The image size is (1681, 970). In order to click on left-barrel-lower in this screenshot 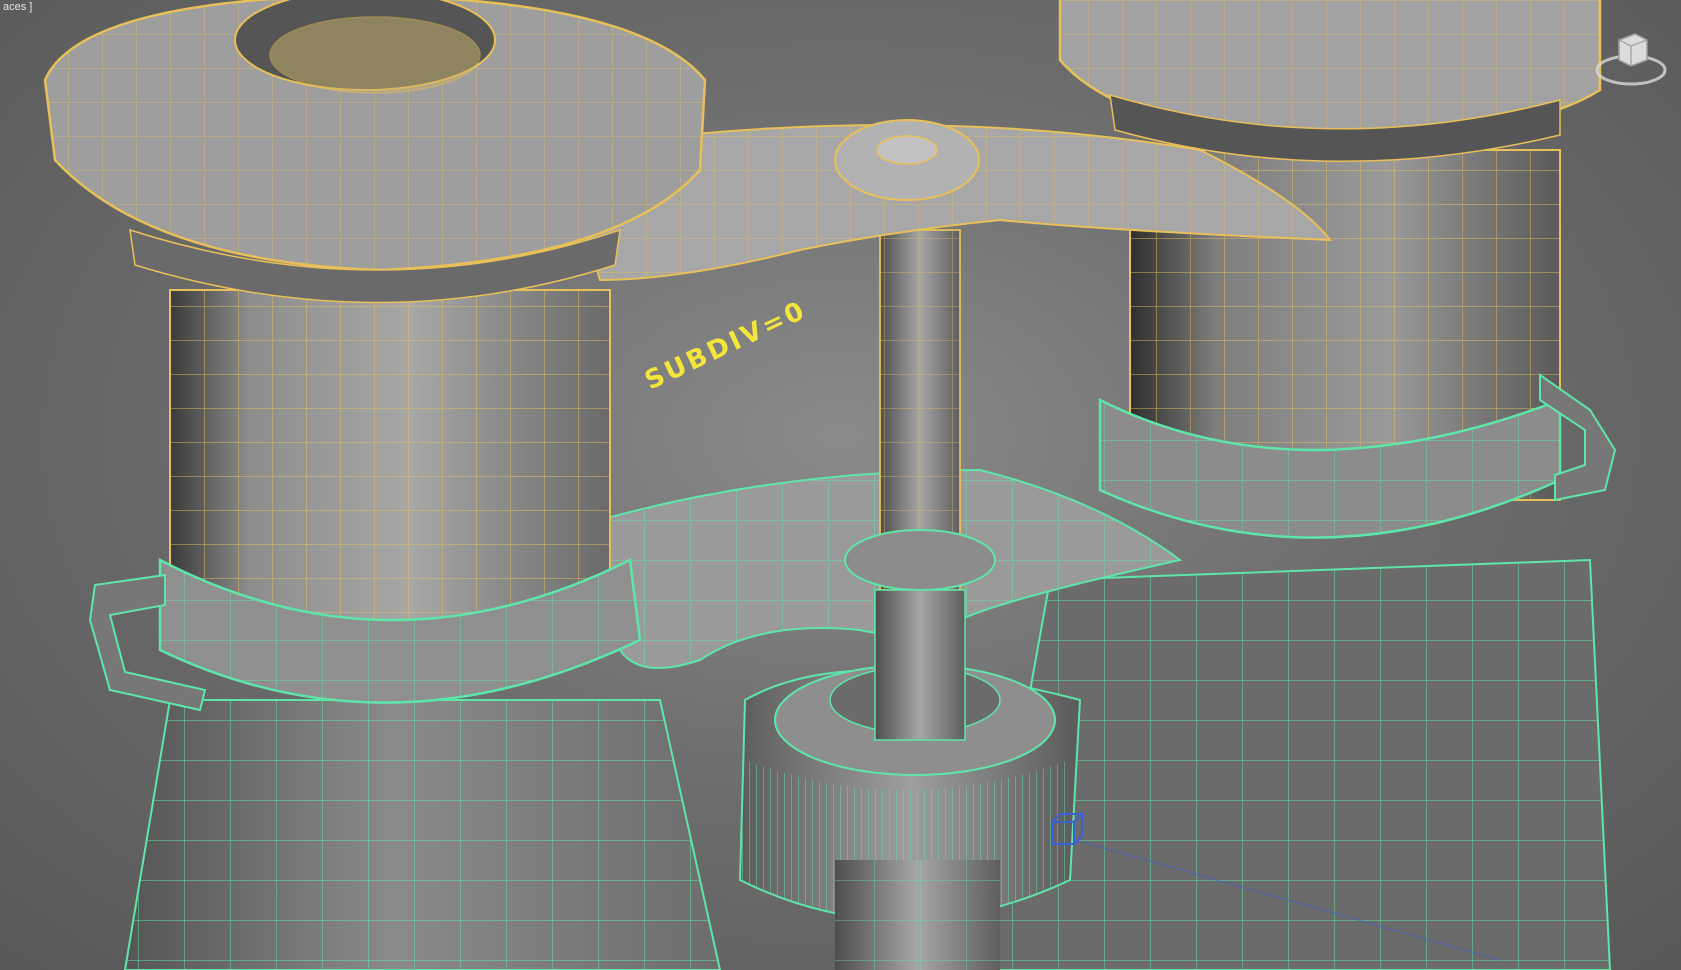, I will do `click(422, 834)`.